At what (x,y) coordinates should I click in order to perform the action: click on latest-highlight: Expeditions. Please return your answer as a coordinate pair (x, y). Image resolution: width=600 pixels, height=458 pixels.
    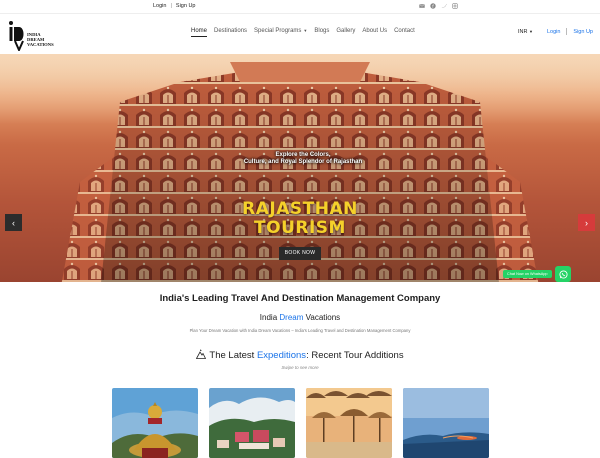
    Looking at the image, I should click on (281, 355).